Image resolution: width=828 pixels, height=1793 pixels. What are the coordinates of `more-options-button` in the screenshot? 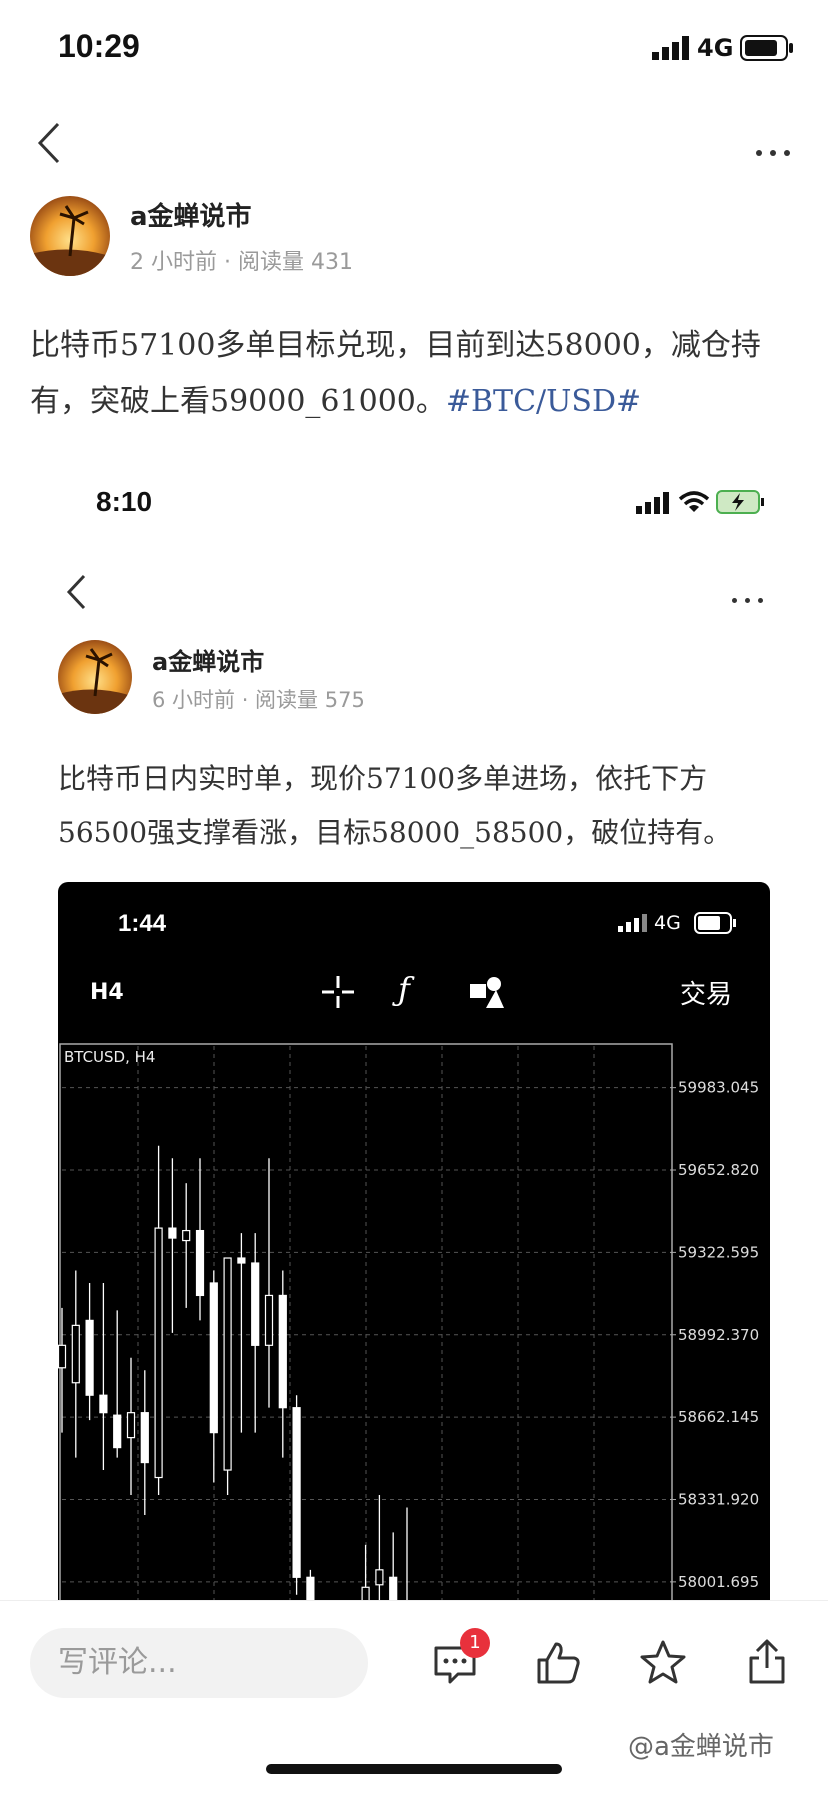 It's located at (773, 150).